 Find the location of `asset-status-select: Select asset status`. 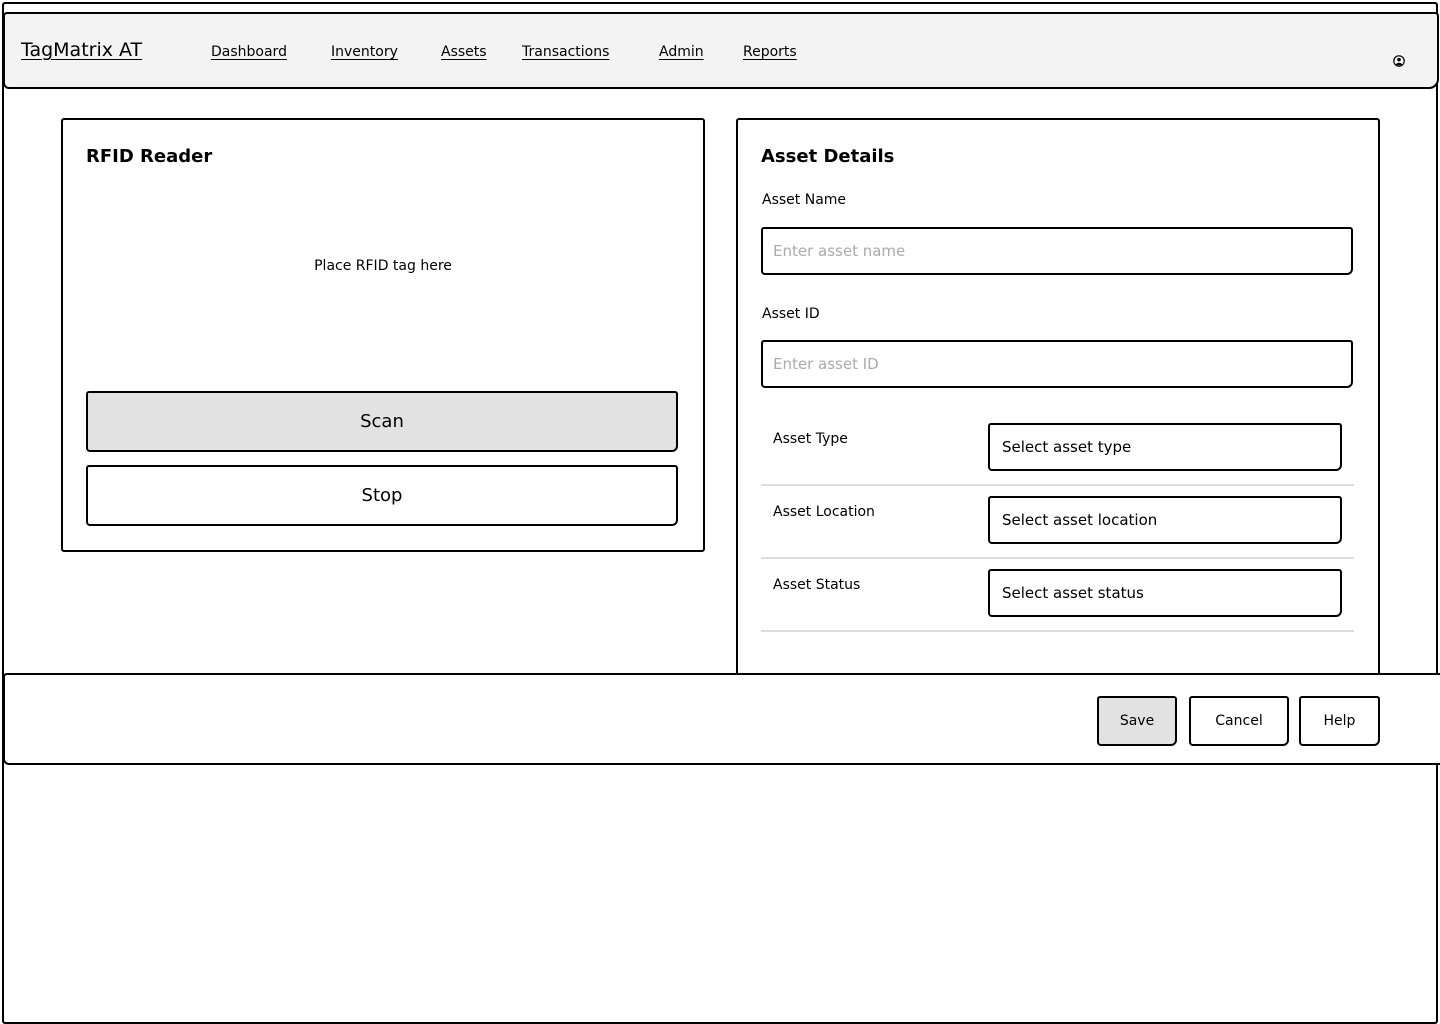

asset-status-select: Select asset status is located at coordinates (1165, 593).